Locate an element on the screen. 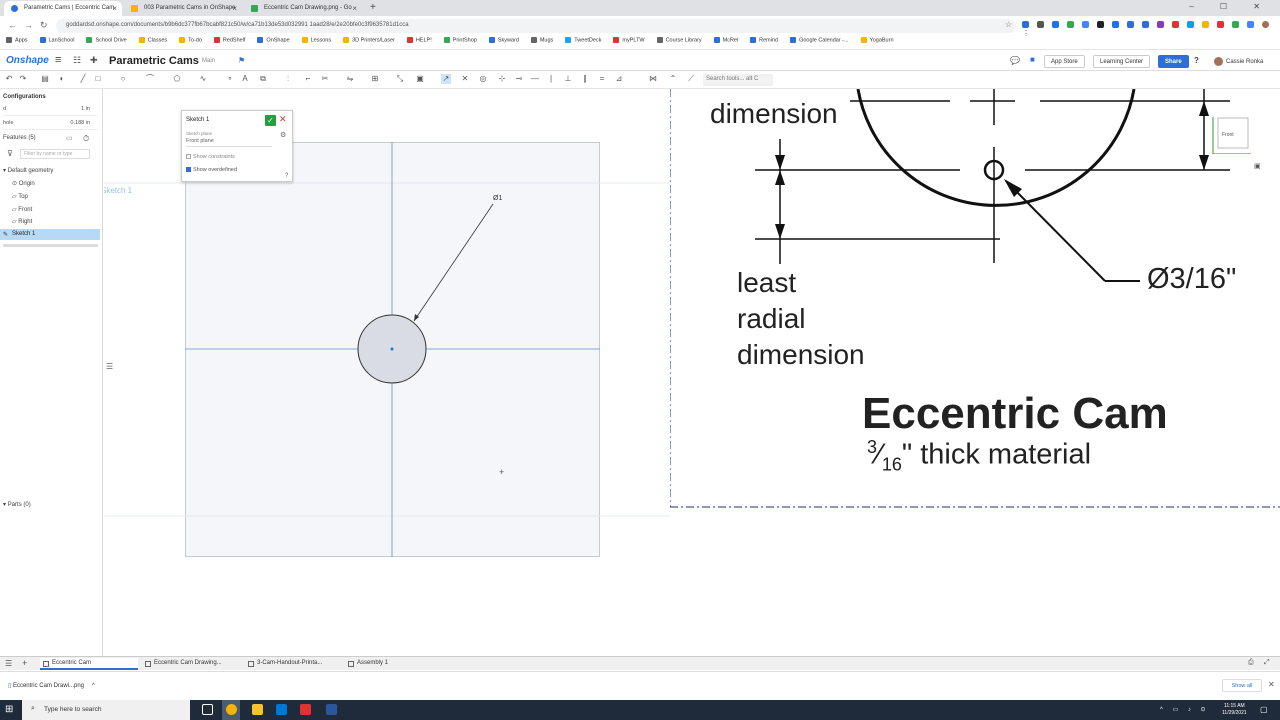 Image resolution: width=1280 pixels, height=720 pixels. fix-icon: ⊿ is located at coordinates (619, 79).